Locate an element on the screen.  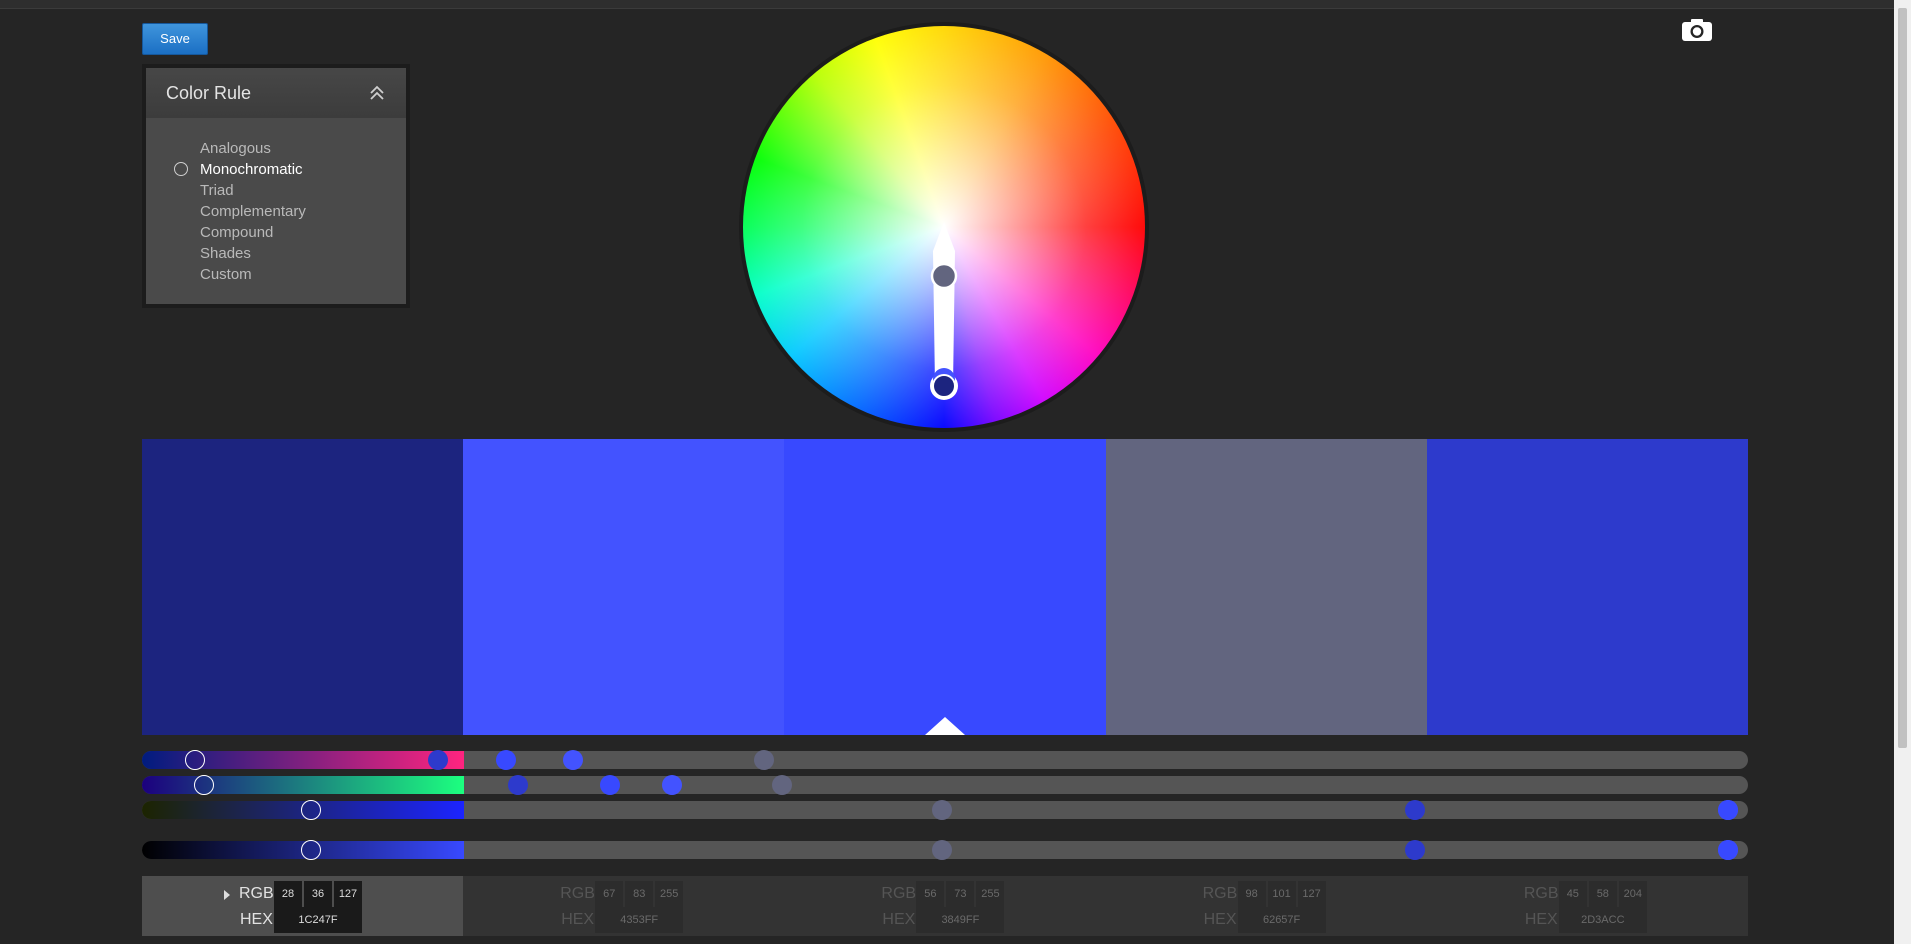
collapse-icon is located at coordinates (377, 93).